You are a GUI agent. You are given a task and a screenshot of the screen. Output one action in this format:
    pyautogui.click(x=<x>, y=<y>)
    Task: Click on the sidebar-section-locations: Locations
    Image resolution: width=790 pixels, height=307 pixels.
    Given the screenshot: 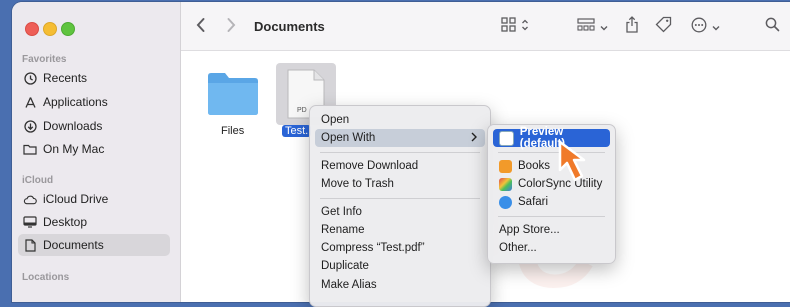 What is the action you would take?
    pyautogui.click(x=46, y=277)
    